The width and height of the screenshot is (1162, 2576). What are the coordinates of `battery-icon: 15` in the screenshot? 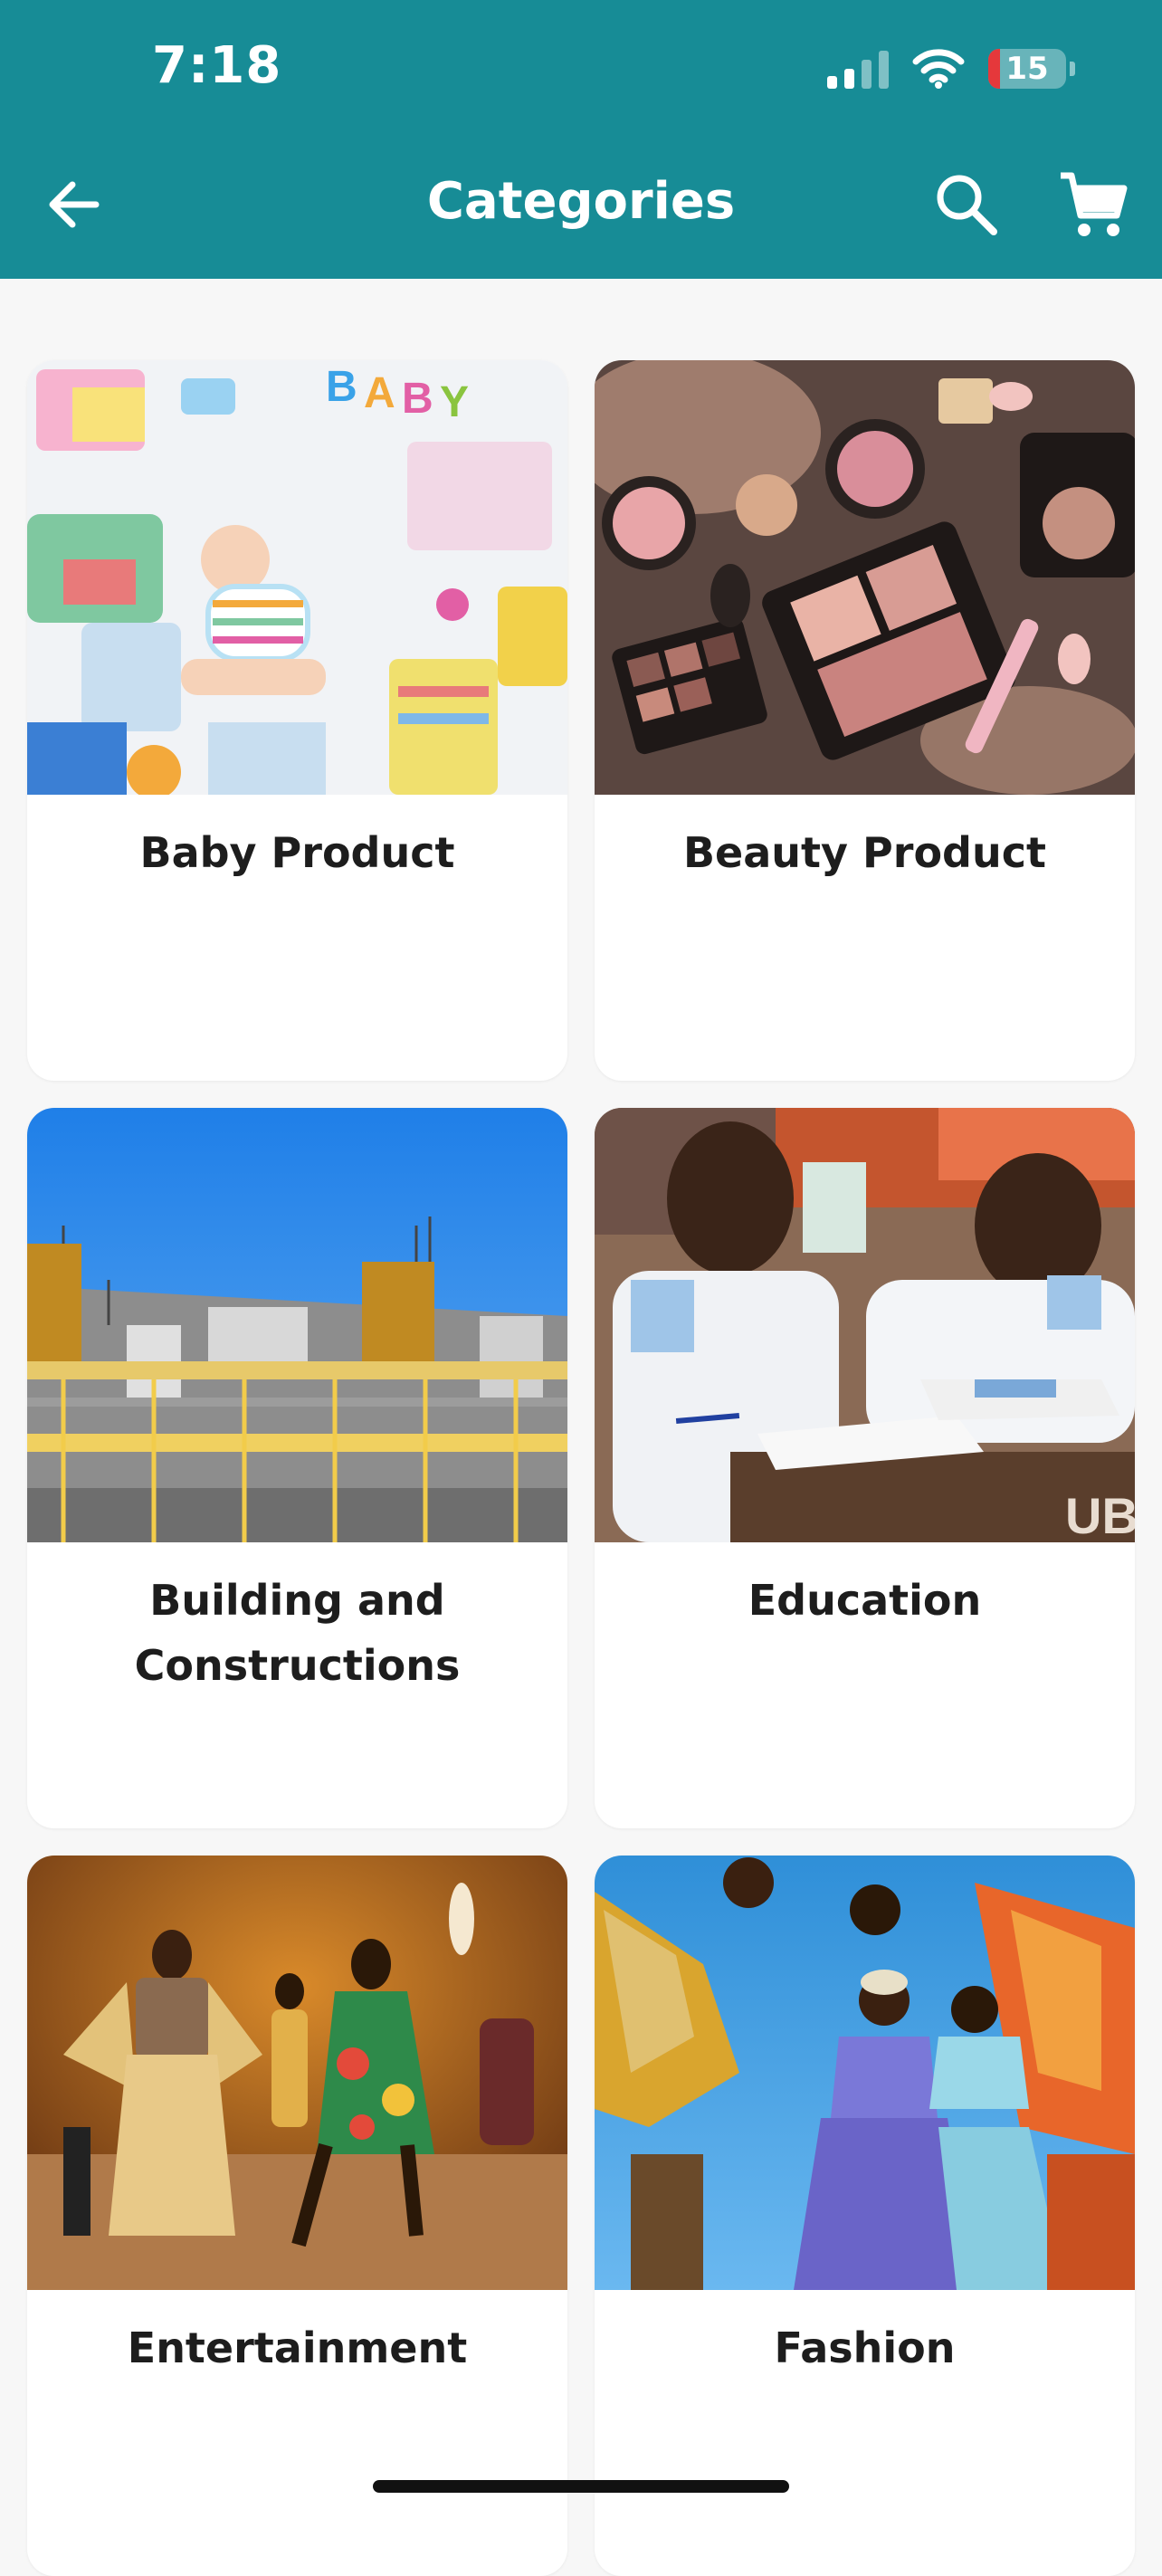 It's located at (1027, 69).